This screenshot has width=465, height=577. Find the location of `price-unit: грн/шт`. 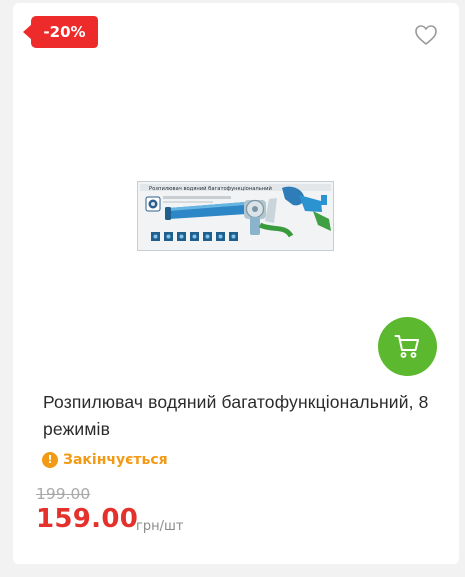

price-unit: грн/шт is located at coordinates (160, 526).